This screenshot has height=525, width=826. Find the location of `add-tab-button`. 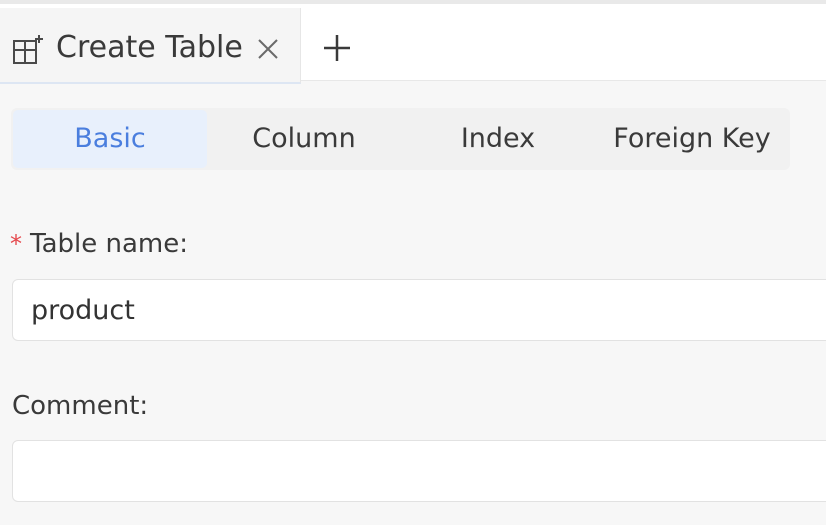

add-tab-button is located at coordinates (337, 48).